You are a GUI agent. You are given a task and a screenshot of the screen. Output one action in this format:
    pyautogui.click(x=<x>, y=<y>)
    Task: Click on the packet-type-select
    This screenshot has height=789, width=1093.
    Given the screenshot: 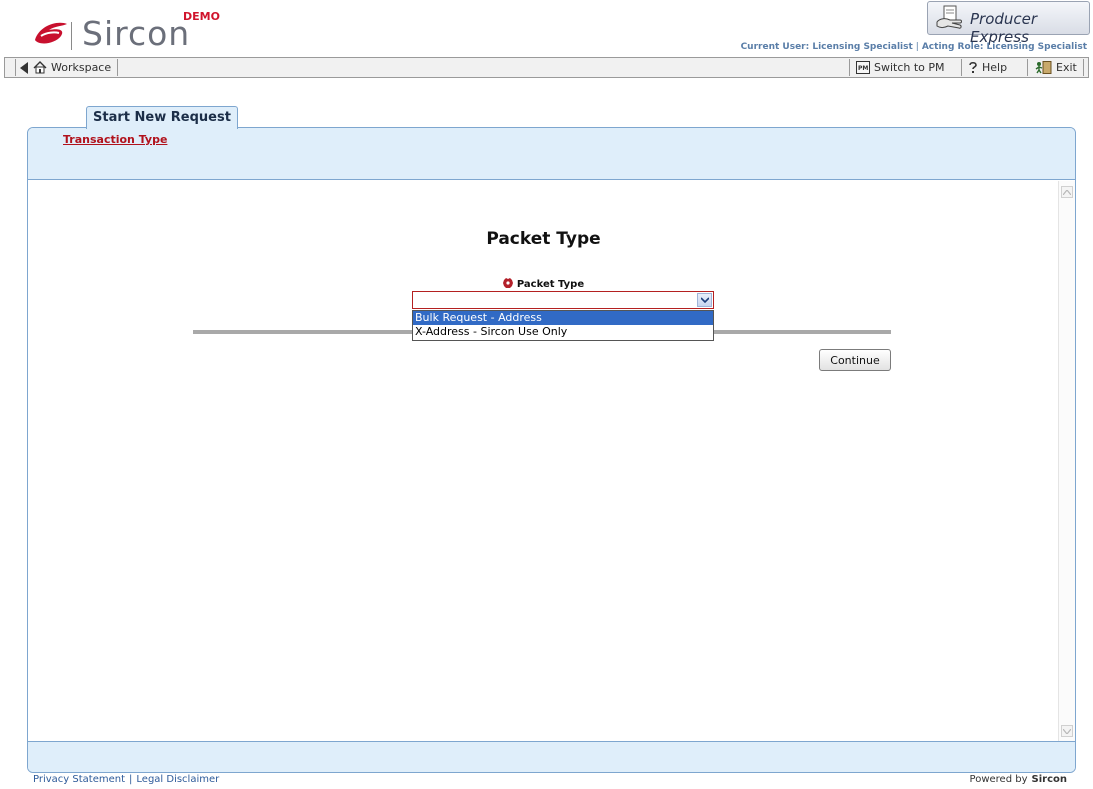 What is the action you would take?
    pyautogui.click(x=563, y=300)
    